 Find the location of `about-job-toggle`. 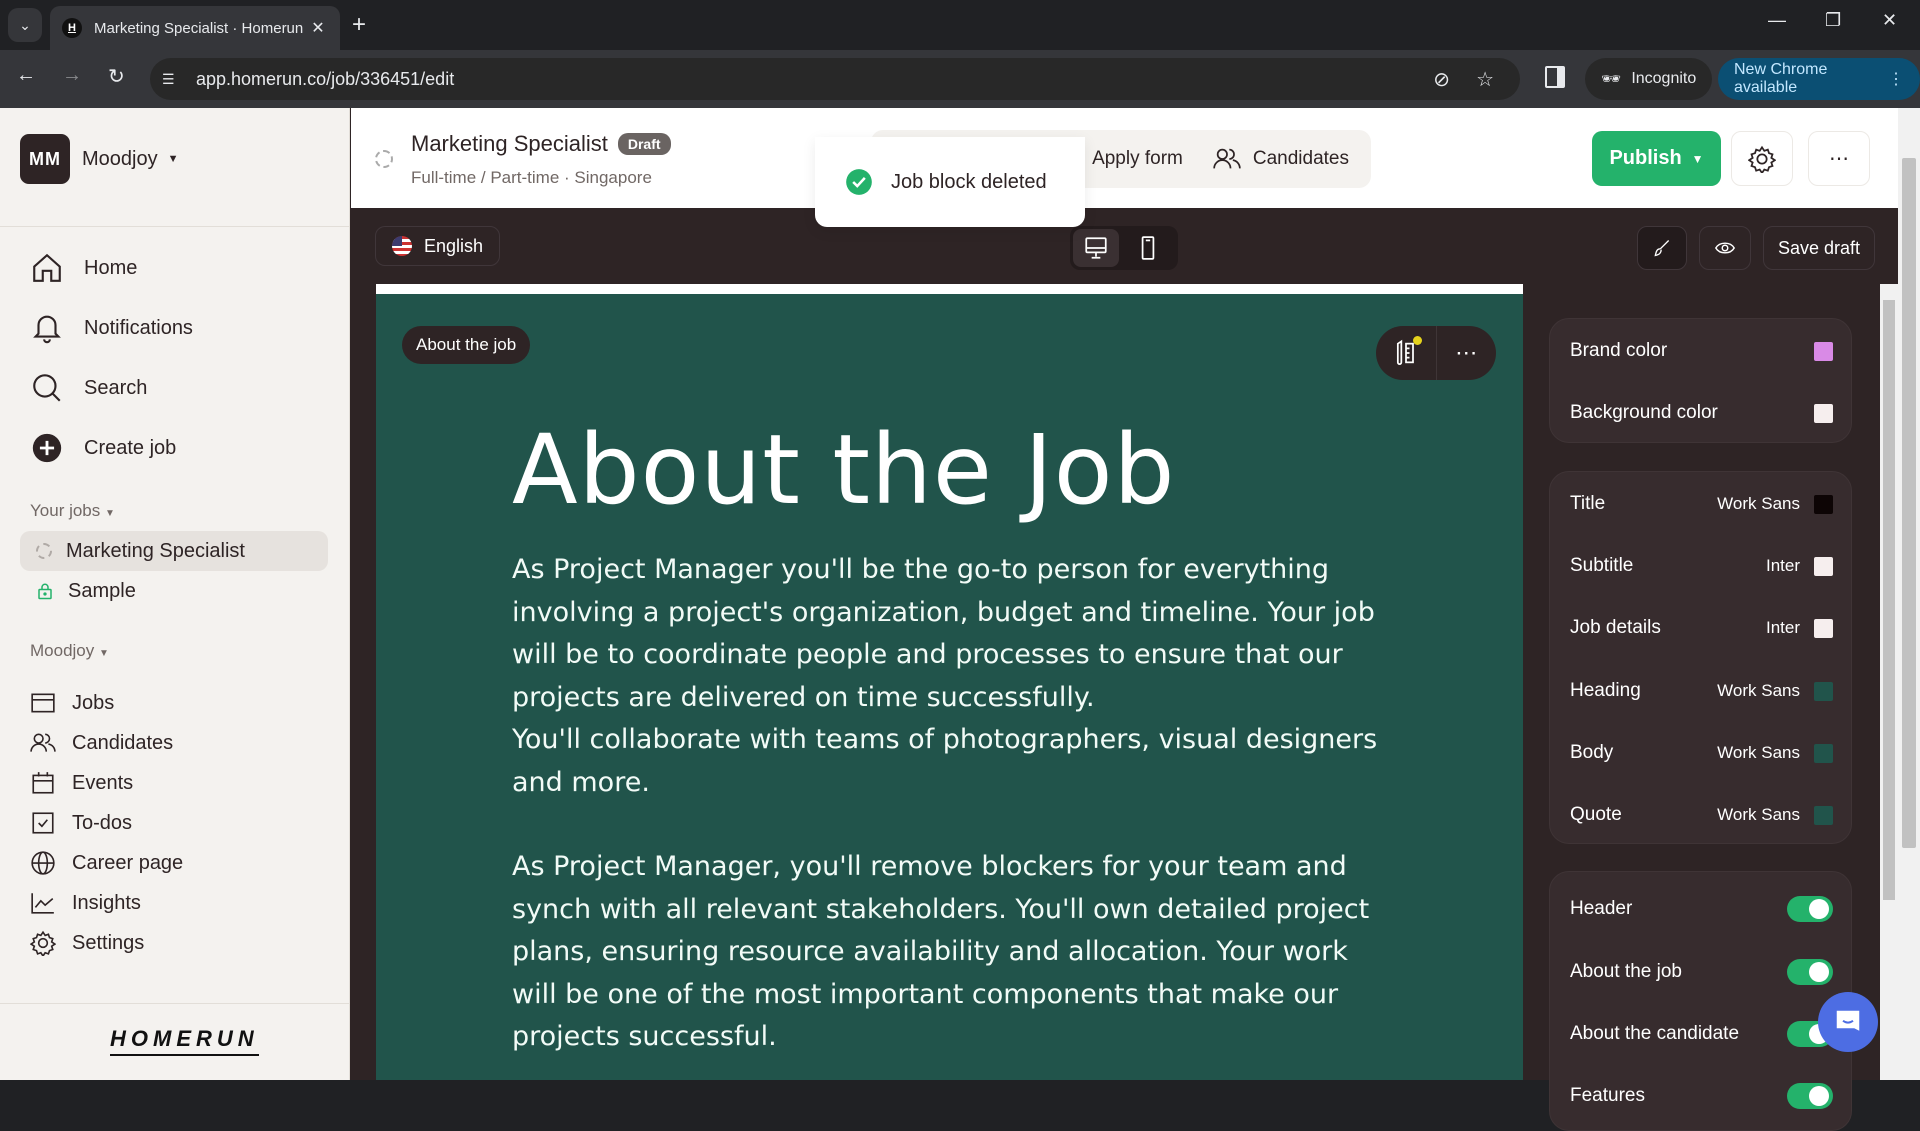

about-job-toggle is located at coordinates (1810, 972).